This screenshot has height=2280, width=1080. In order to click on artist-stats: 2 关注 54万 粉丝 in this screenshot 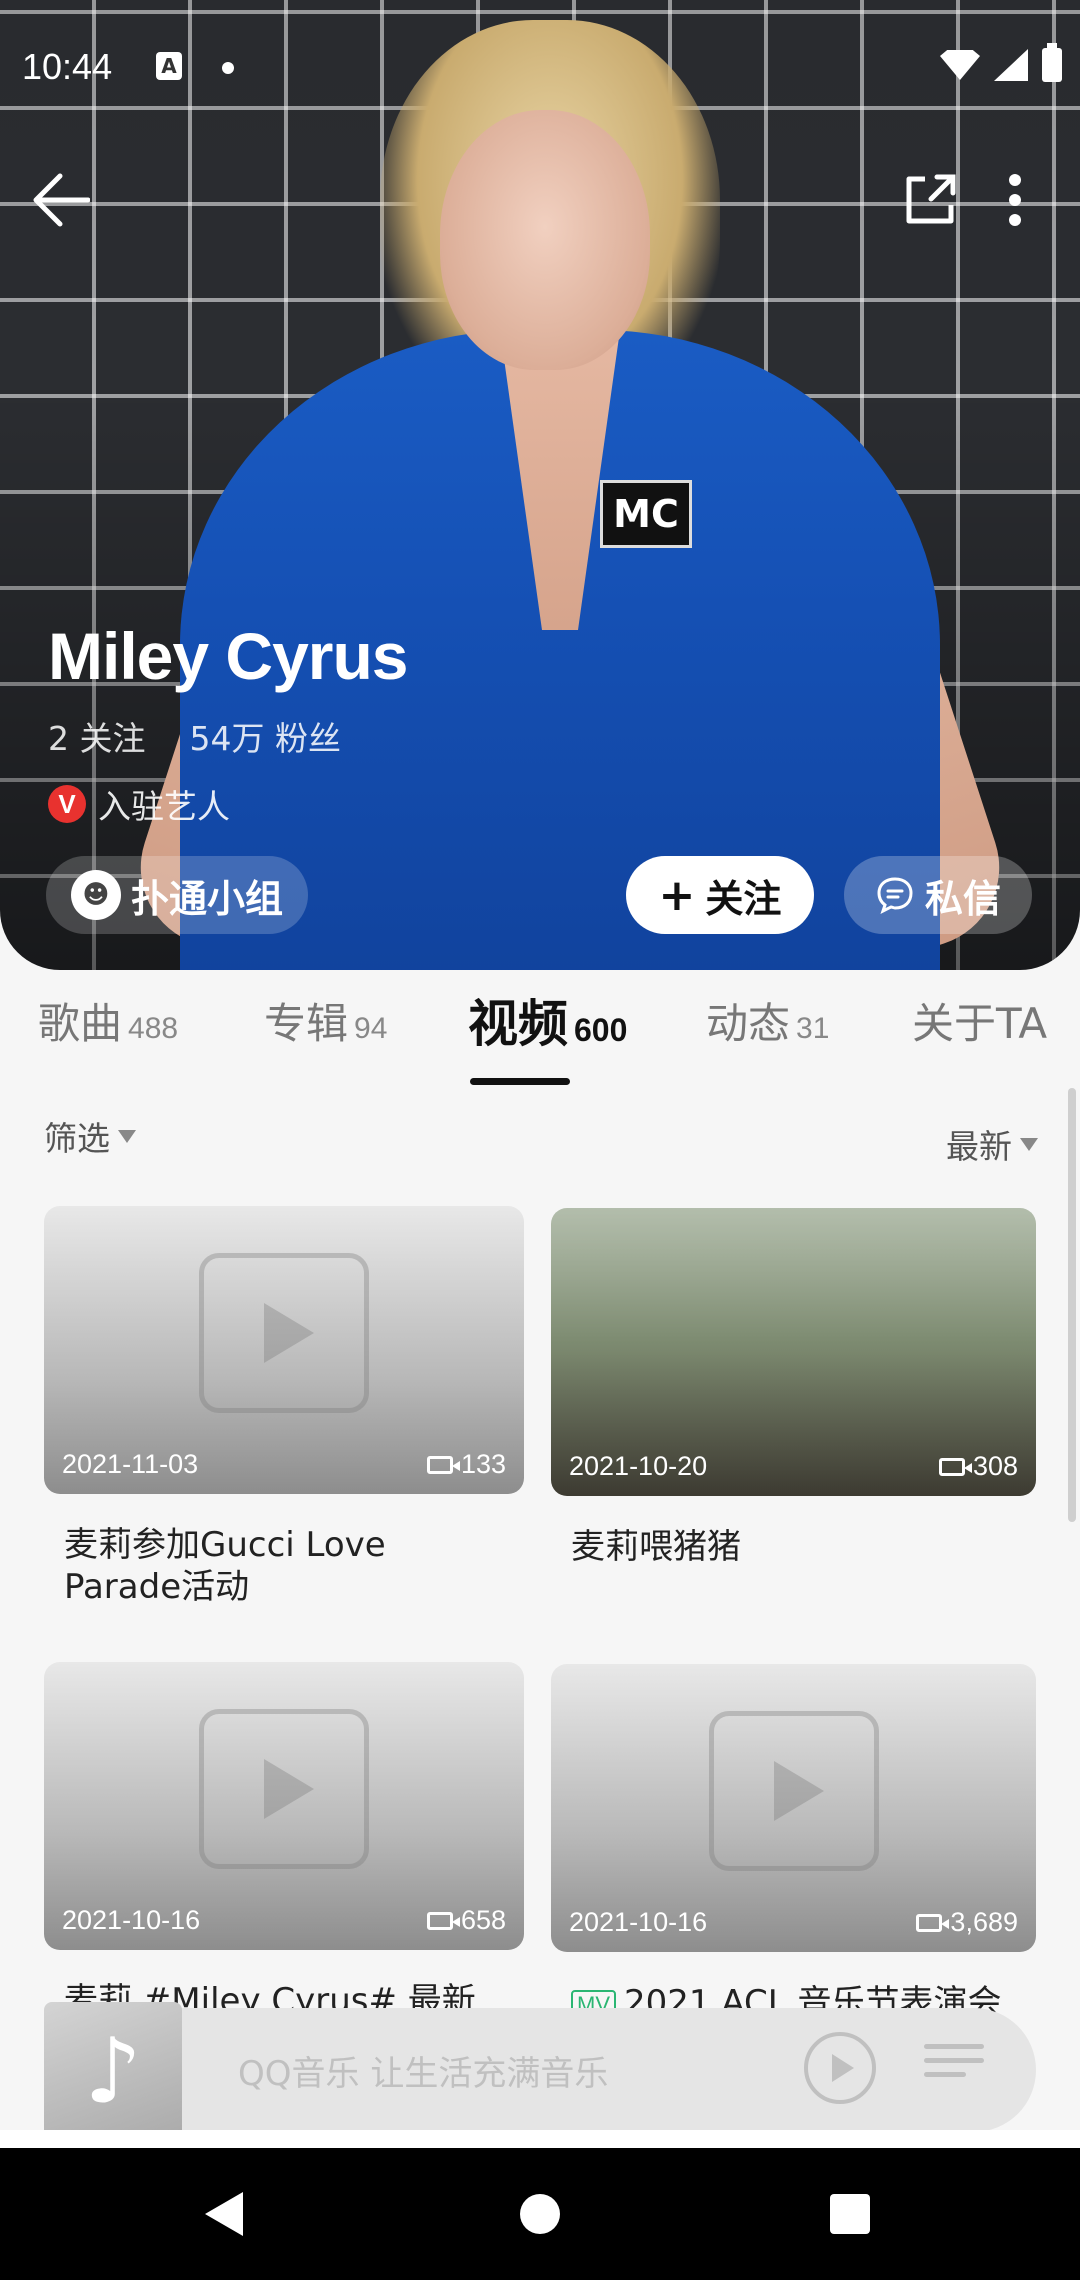, I will do `click(194, 736)`.